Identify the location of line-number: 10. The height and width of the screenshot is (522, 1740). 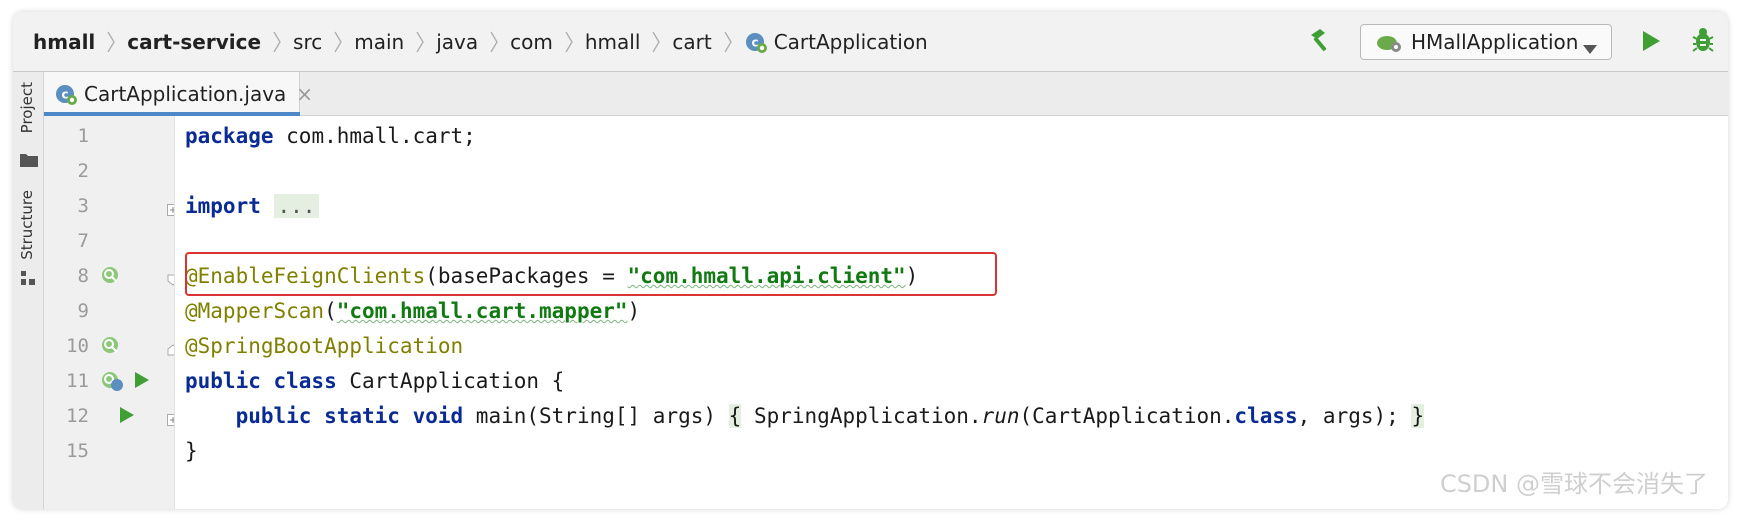
(77, 346).